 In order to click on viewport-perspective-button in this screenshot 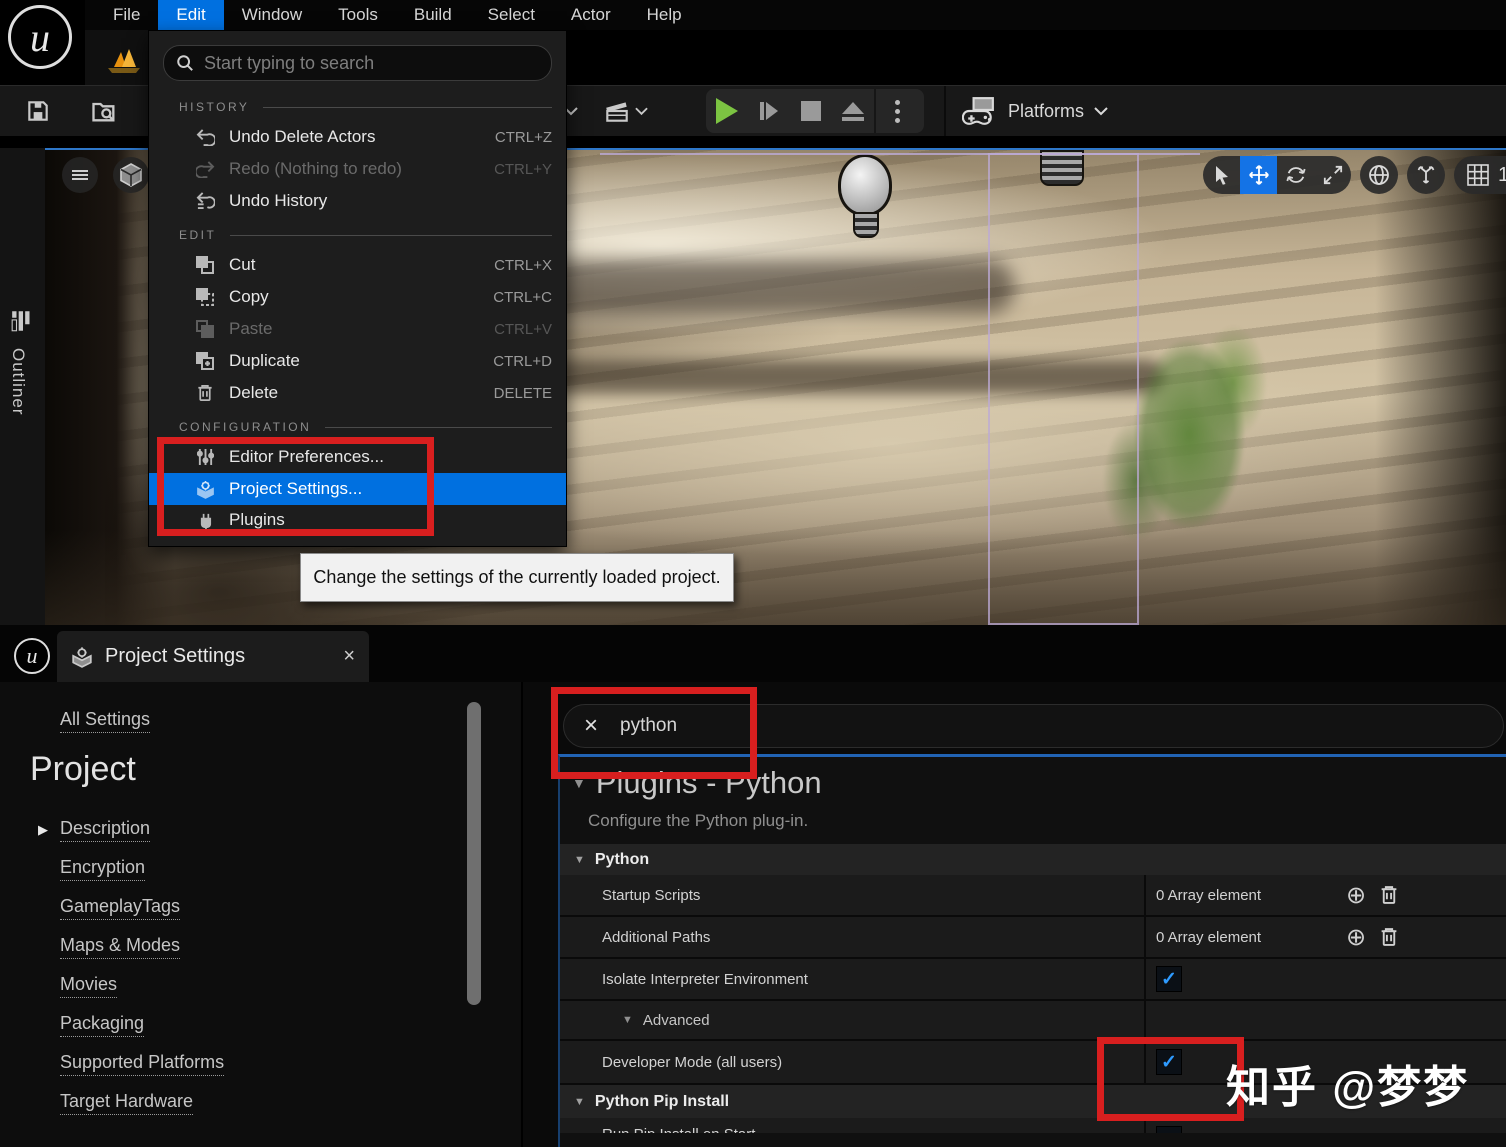, I will do `click(131, 175)`.